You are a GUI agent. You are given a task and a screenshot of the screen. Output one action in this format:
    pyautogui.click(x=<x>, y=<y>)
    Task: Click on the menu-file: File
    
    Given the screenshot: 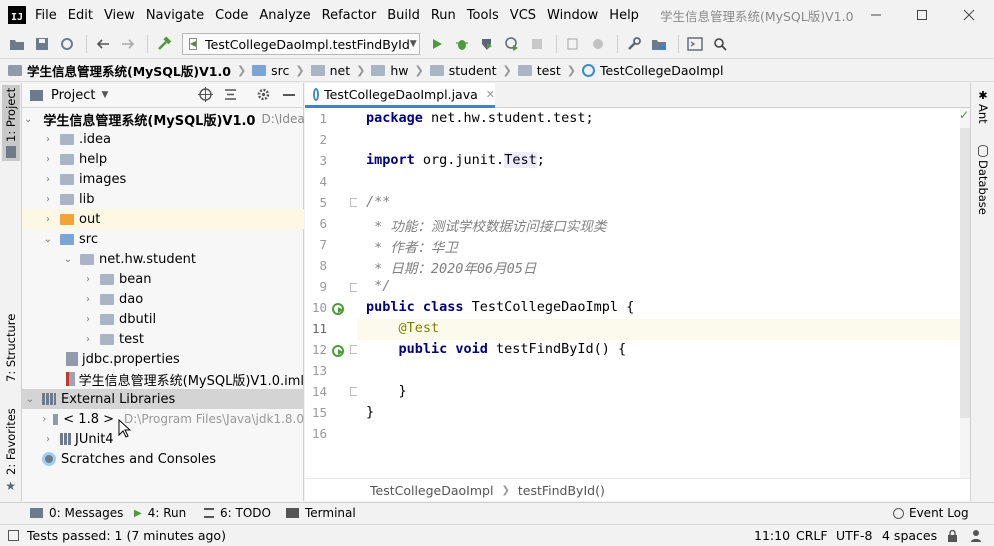 What is the action you would take?
    pyautogui.click(x=46, y=15)
    